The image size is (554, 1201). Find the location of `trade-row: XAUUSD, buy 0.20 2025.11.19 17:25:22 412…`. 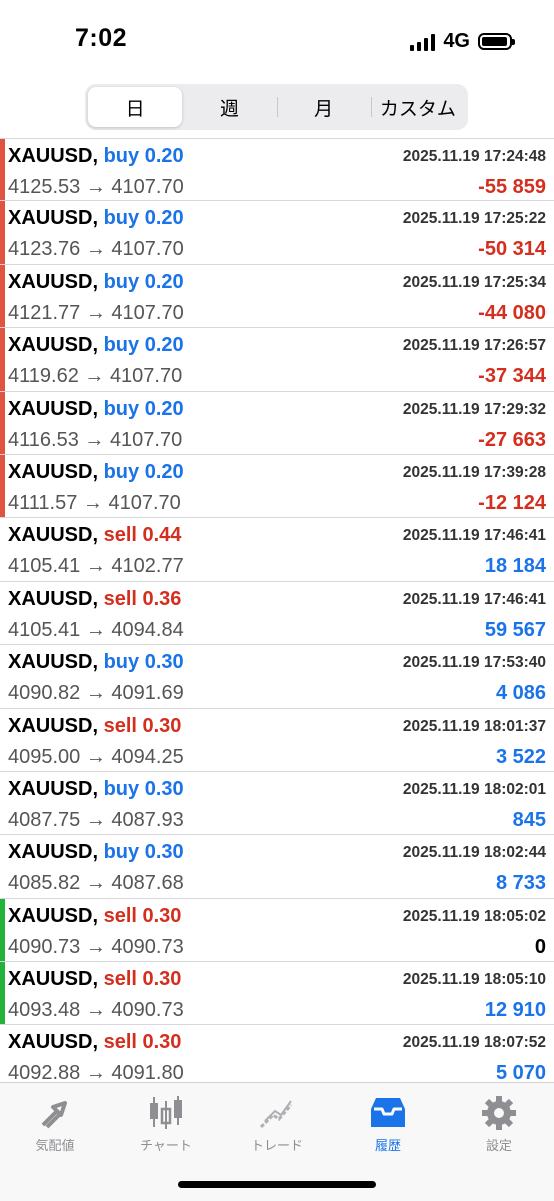

trade-row: XAUUSD, buy 0.20 2025.11.19 17:25:22 412… is located at coordinates (277, 233).